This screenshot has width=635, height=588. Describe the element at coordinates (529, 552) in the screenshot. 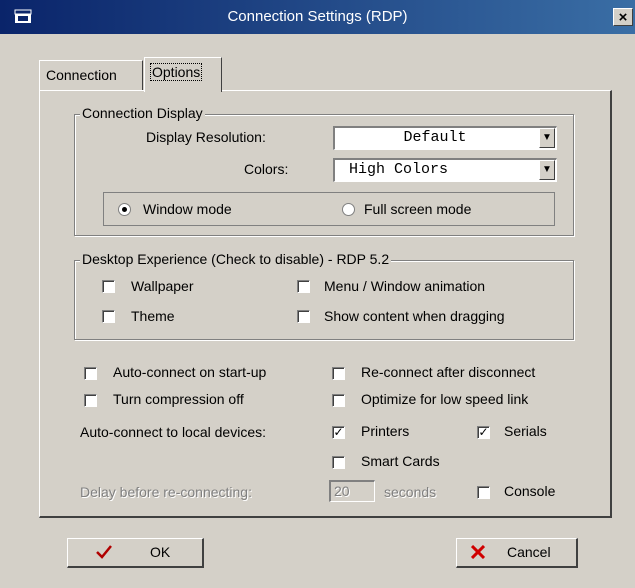

I see `cancel-label: Cancel` at that location.